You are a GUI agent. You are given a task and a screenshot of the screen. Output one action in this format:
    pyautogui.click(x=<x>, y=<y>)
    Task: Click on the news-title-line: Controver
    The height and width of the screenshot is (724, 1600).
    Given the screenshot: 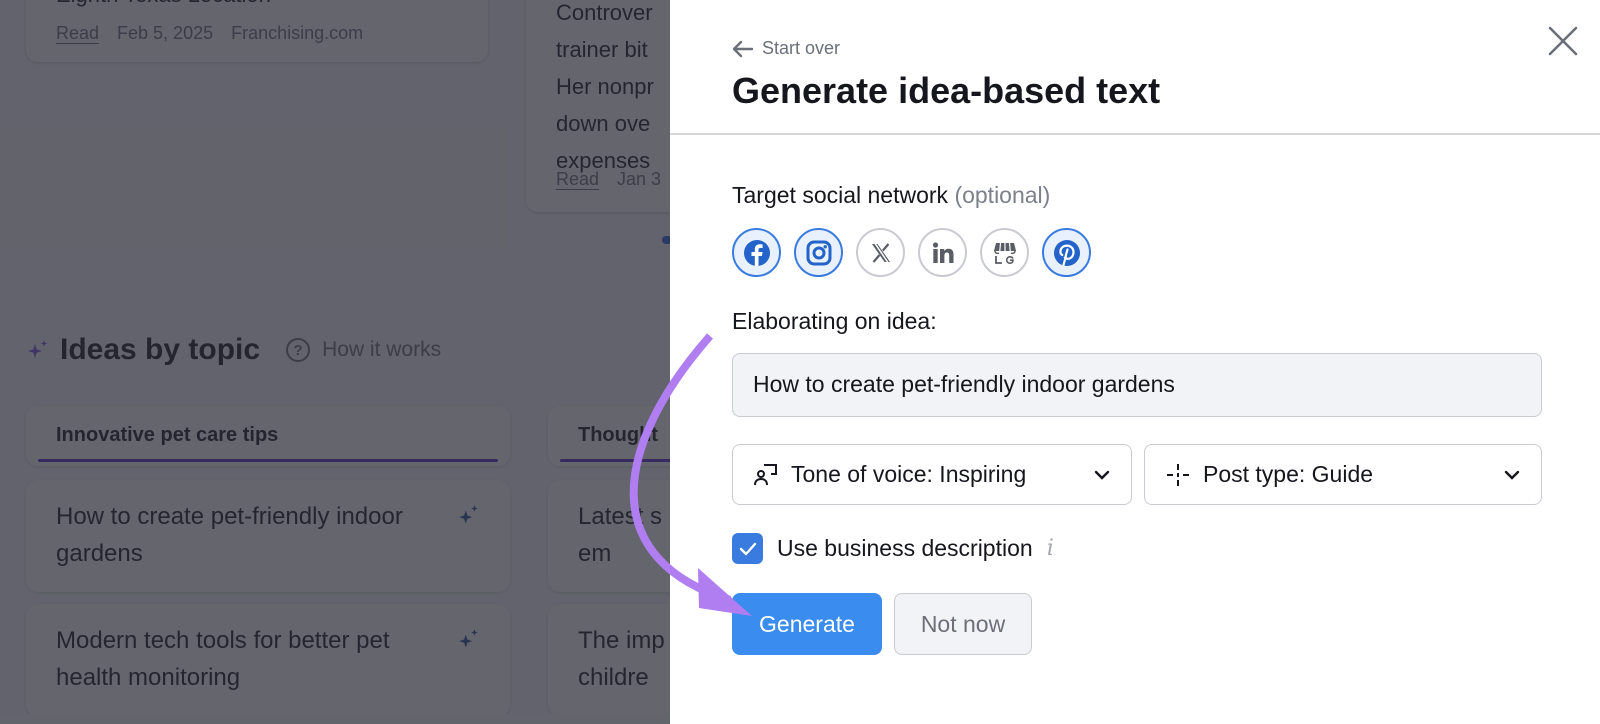 What is the action you would take?
    pyautogui.click(x=604, y=12)
    